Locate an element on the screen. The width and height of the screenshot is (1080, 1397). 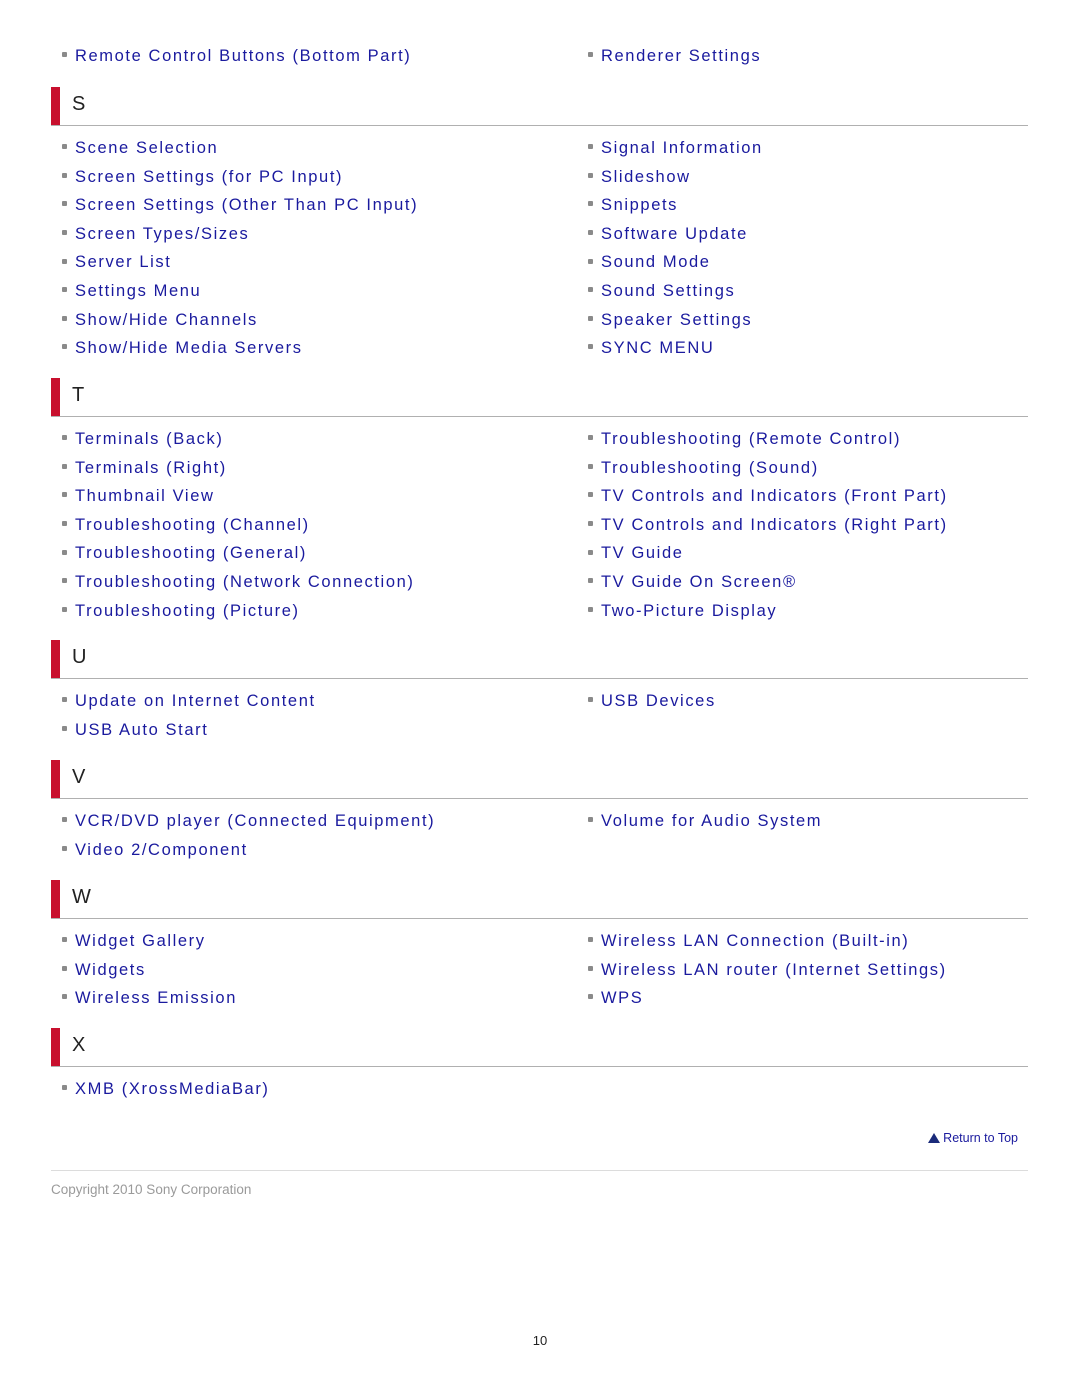
index-link-label: TV Controls and Indicators (Front Part) is located at coordinates (774, 496).